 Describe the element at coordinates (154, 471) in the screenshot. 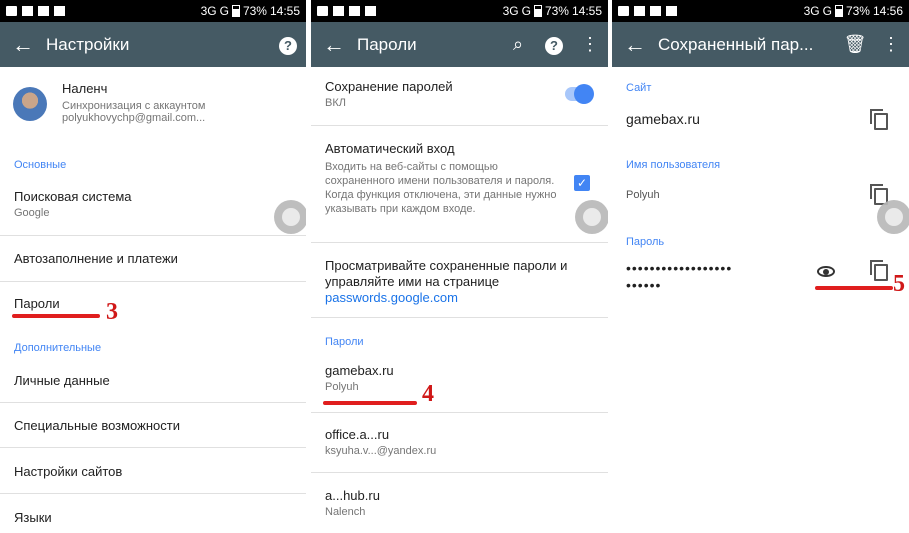

I see `site-settings-item: Настройки сайтов` at that location.